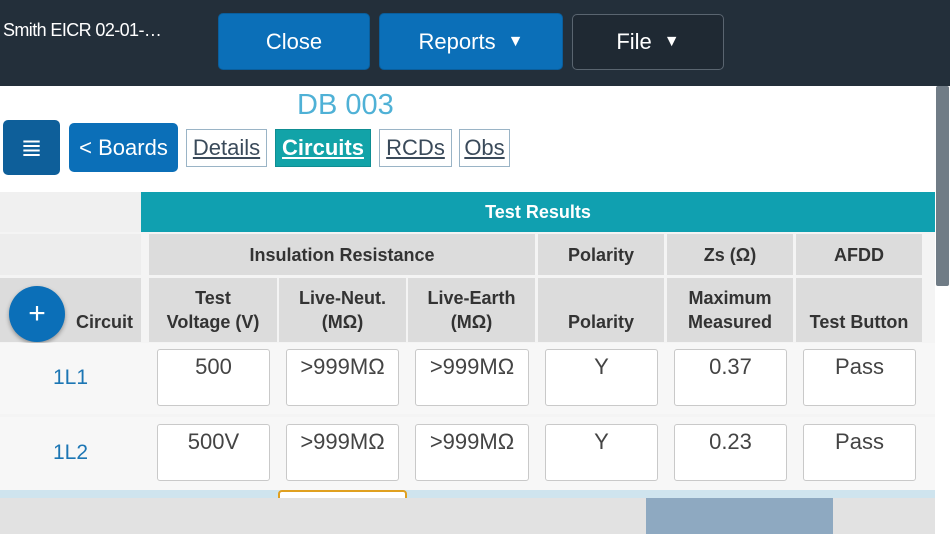 The image size is (950, 534). What do you see at coordinates (342, 310) in the screenshot?
I see `live-neut-header: Live-Neut. (MΩ)` at bounding box center [342, 310].